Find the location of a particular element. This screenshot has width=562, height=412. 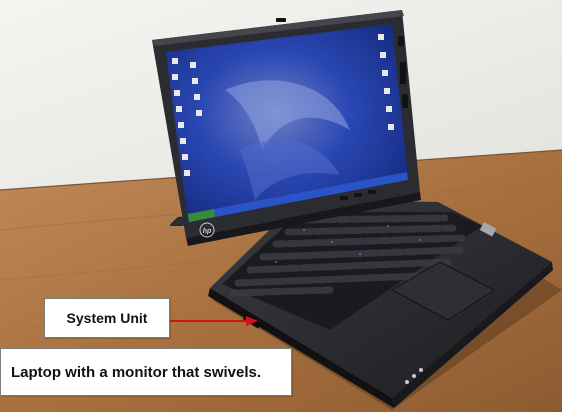

system-unit-label: System Unit is located at coordinates (107, 318).